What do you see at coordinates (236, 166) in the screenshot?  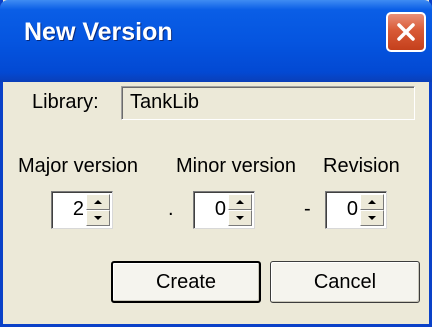 I see `minor-version-label: Minor version` at bounding box center [236, 166].